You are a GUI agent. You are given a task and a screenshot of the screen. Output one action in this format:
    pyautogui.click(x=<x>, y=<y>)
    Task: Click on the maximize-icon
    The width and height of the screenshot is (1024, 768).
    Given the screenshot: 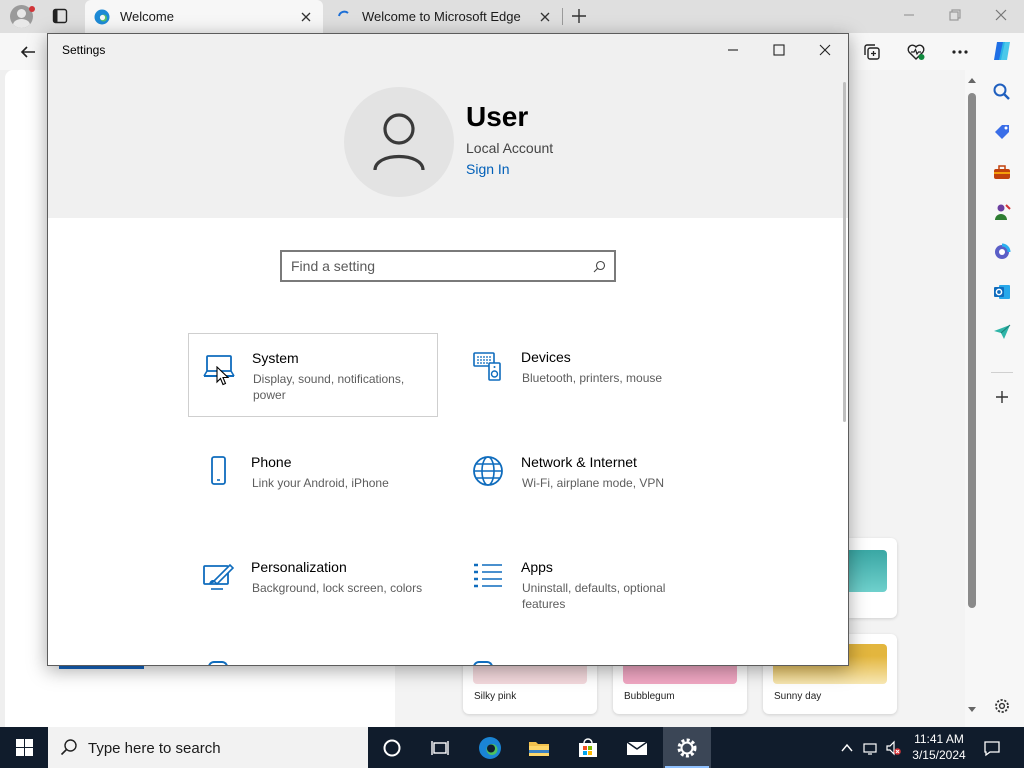 What is the action you would take?
    pyautogui.click(x=779, y=50)
    